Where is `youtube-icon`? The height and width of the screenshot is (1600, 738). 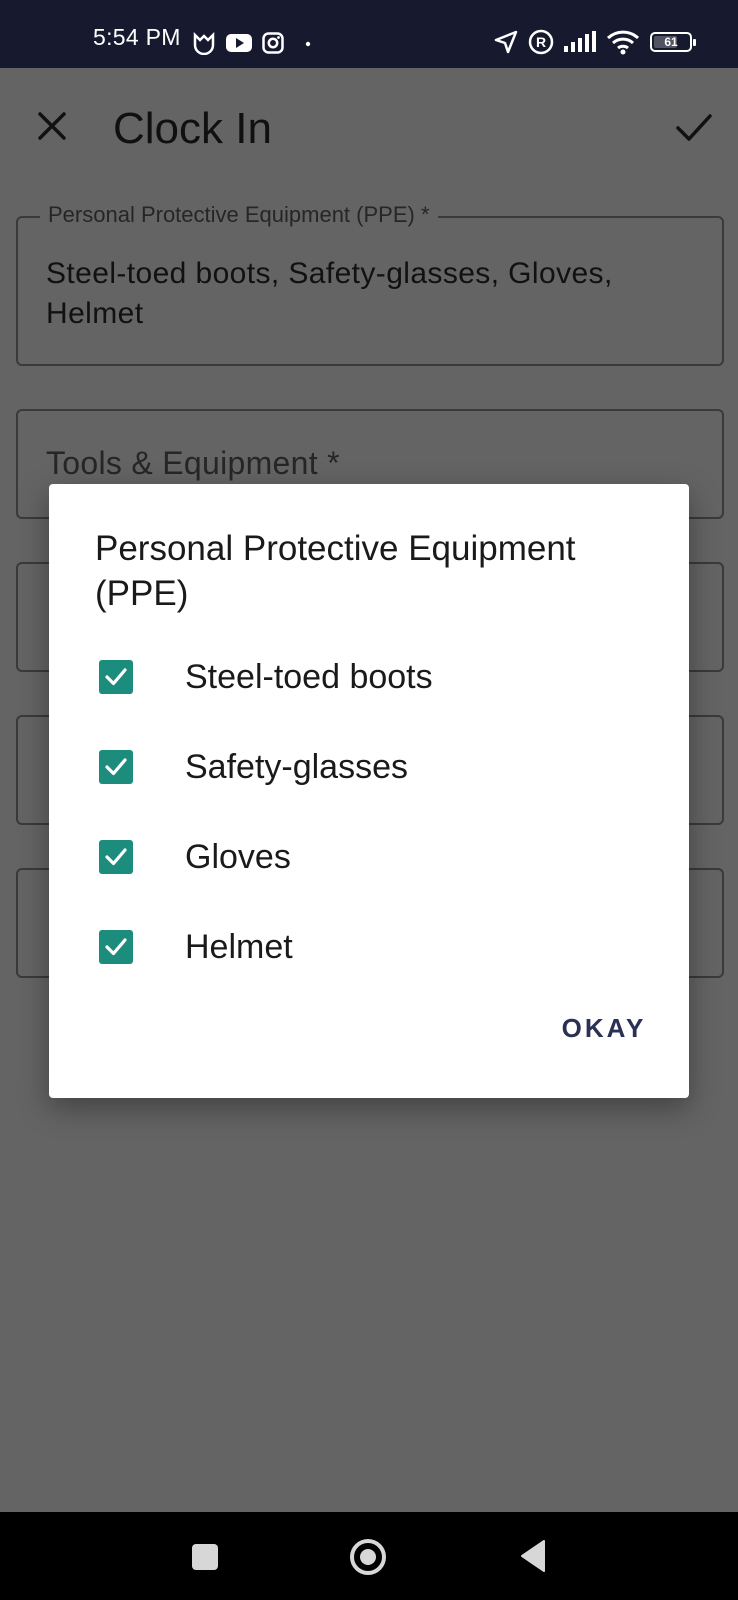
youtube-icon is located at coordinates (239, 43).